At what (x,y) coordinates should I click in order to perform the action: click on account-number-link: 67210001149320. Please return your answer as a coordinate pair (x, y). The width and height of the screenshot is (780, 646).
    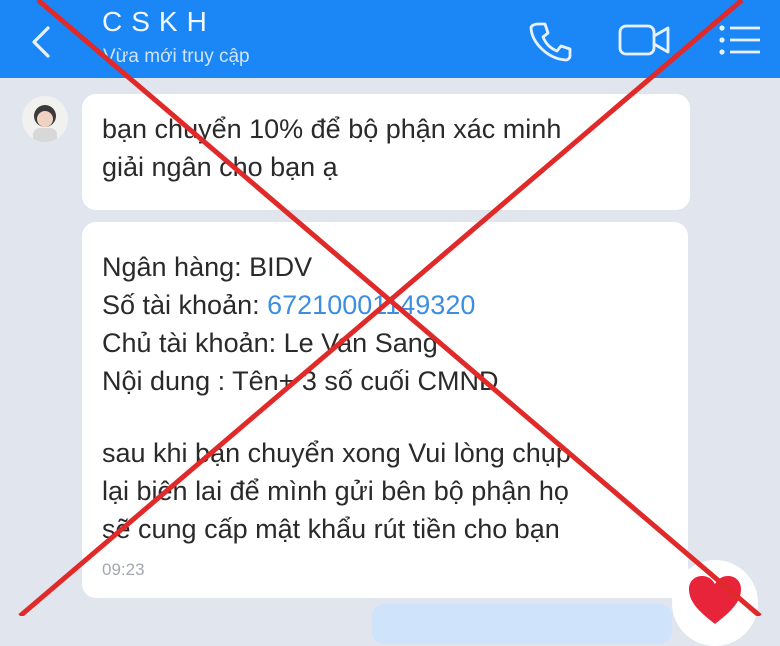
    Looking at the image, I should click on (371, 305).